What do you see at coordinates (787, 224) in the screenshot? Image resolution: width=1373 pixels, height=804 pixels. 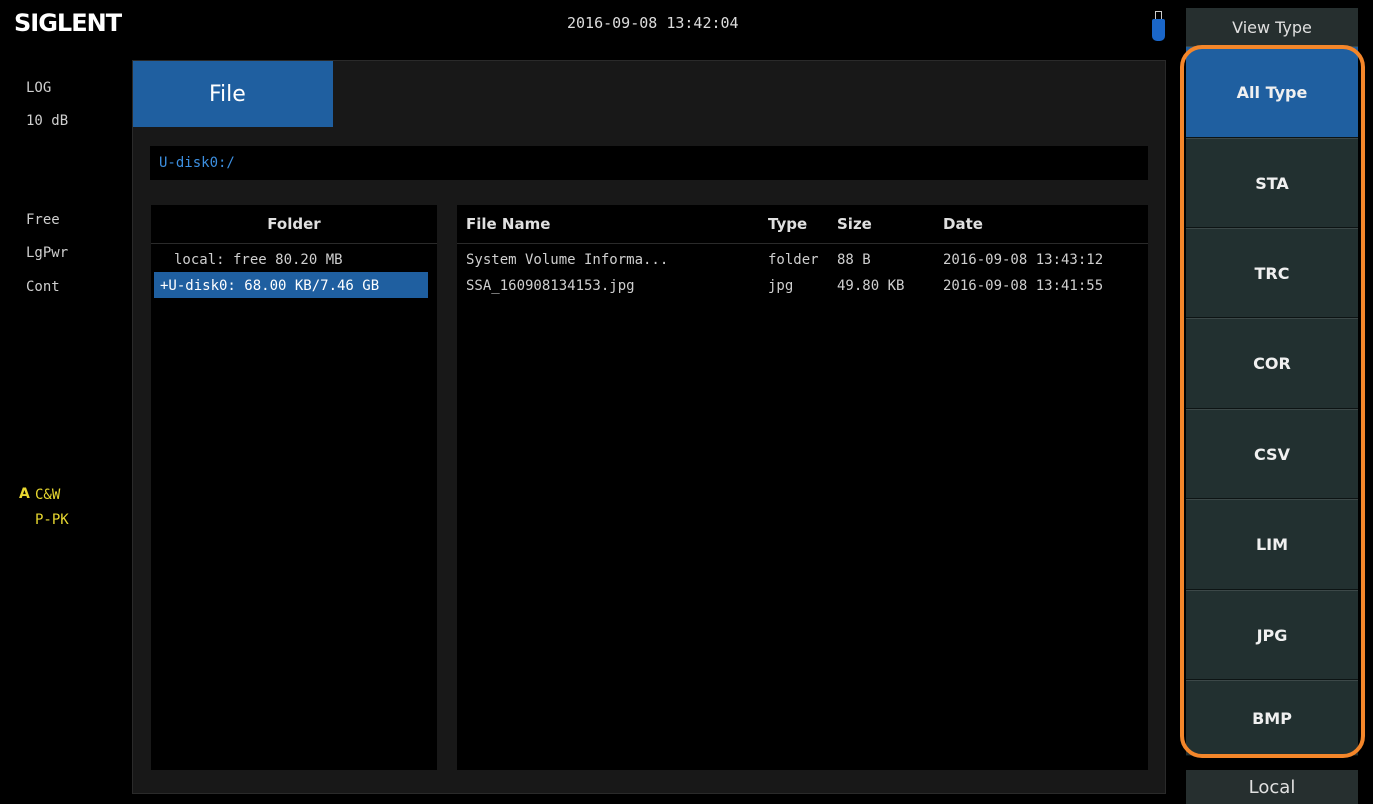 I see `column-header-type: Type` at bounding box center [787, 224].